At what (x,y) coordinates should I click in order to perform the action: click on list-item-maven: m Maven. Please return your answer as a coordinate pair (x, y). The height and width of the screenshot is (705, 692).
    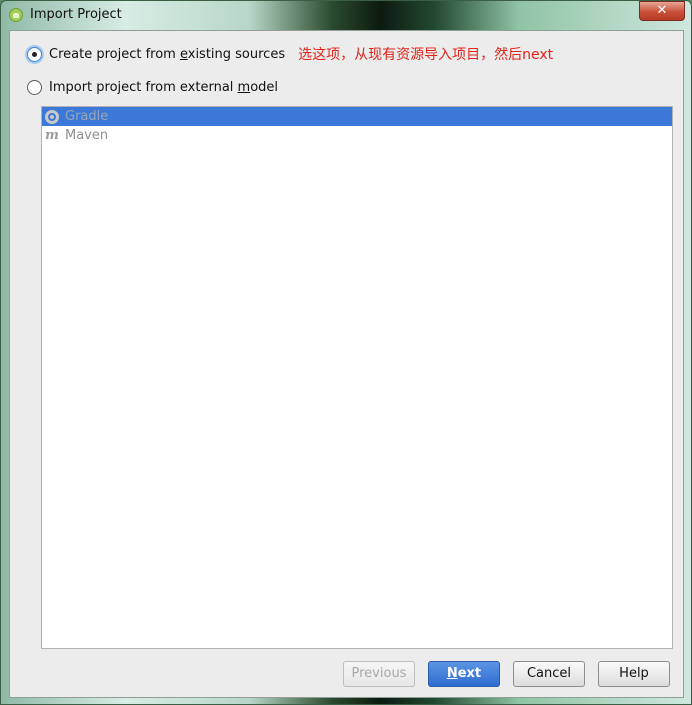
    Looking at the image, I should click on (357, 135).